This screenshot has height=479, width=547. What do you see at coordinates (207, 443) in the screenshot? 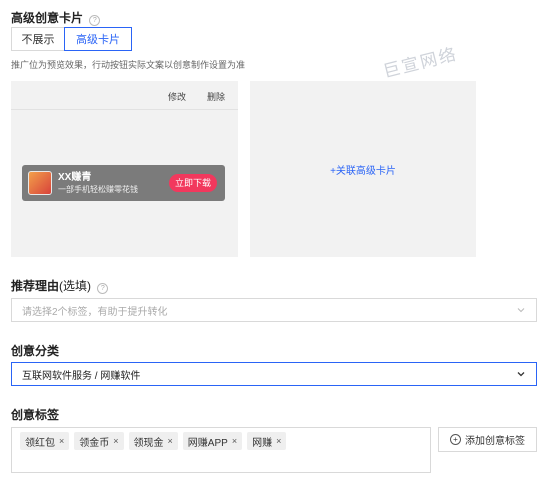
I see `tag-label: 网赚APP` at bounding box center [207, 443].